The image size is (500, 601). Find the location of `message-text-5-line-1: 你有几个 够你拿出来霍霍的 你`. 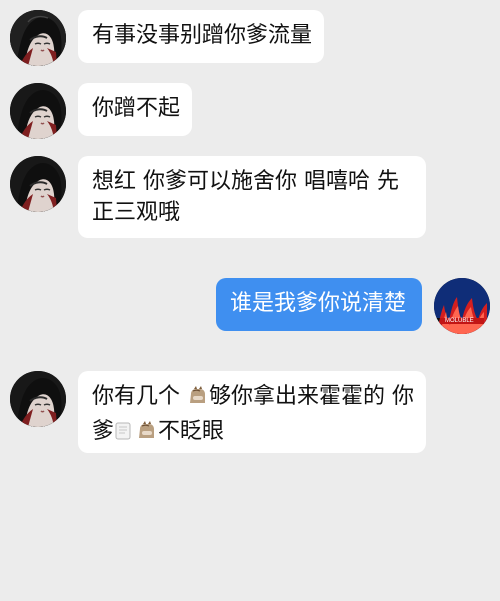

message-text-5-line-1: 你有几个 够你拿出来霍霍的 你 is located at coordinates (253, 398).